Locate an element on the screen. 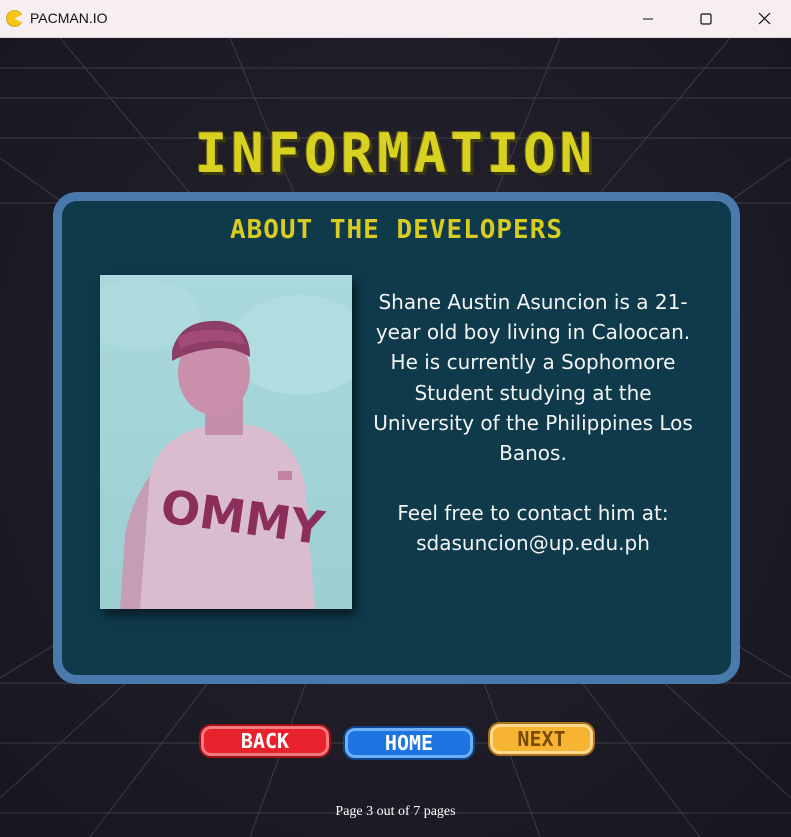 Image resolution: width=791 pixels, height=837 pixels. maximize-icon is located at coordinates (706, 18).